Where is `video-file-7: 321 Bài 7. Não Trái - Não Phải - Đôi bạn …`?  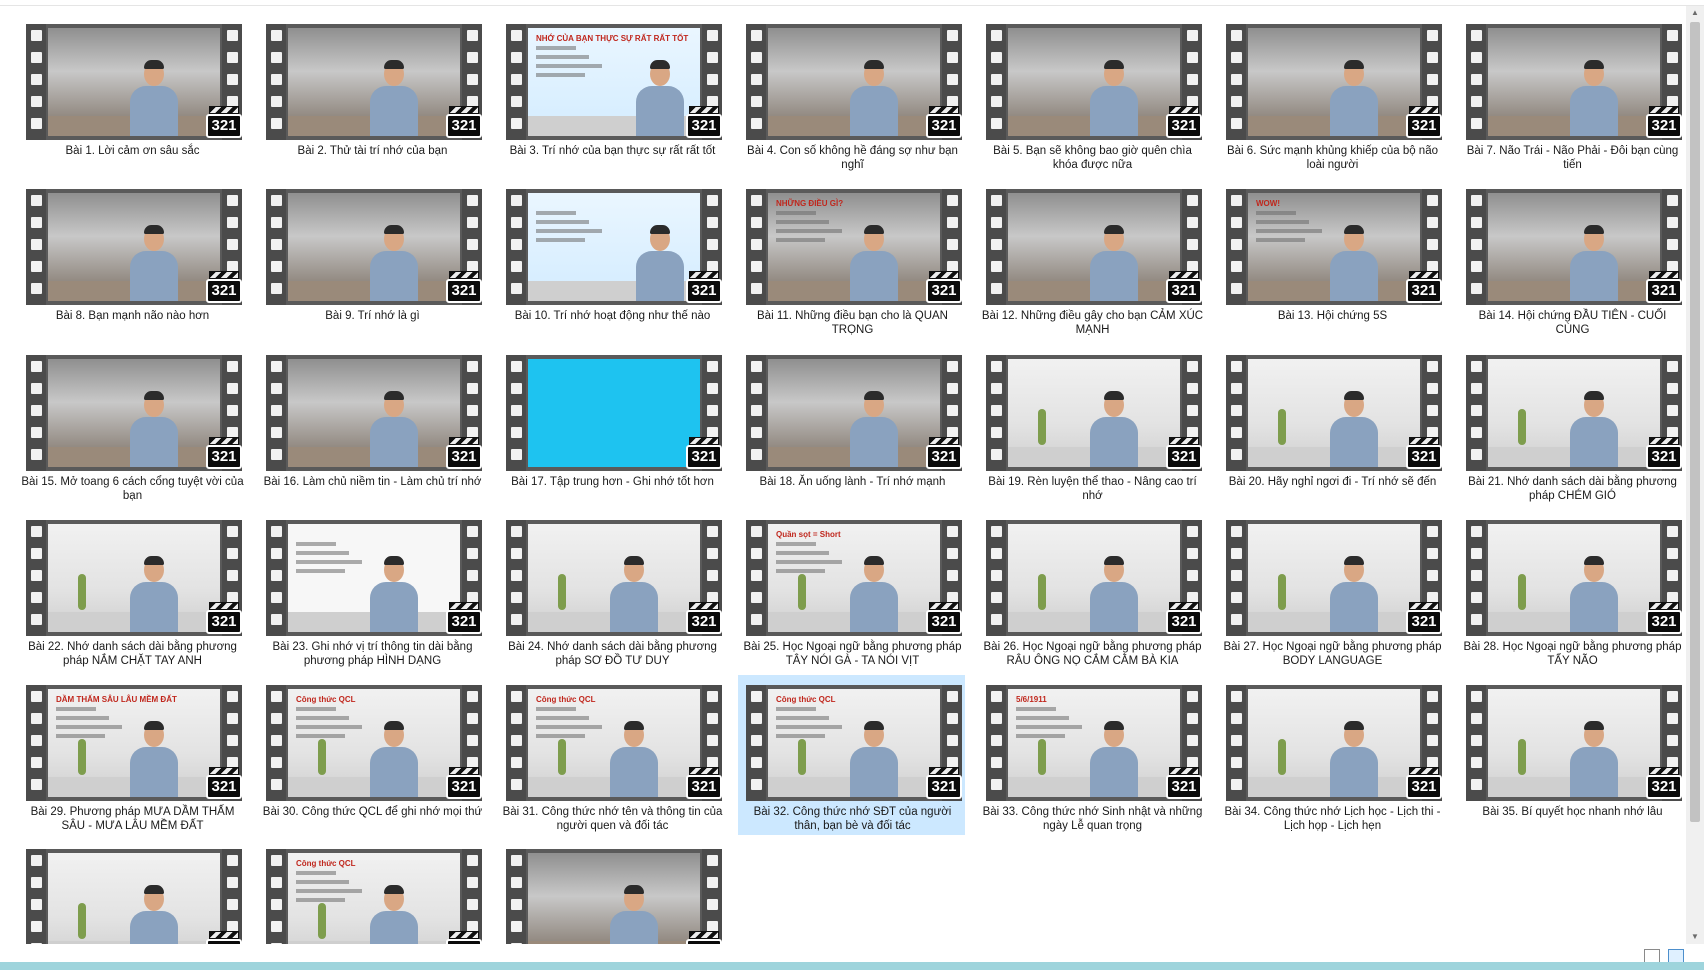
video-file-7: 321 Bài 7. Não Trái - Não Phải - Đôi bạn … is located at coordinates (1571, 94).